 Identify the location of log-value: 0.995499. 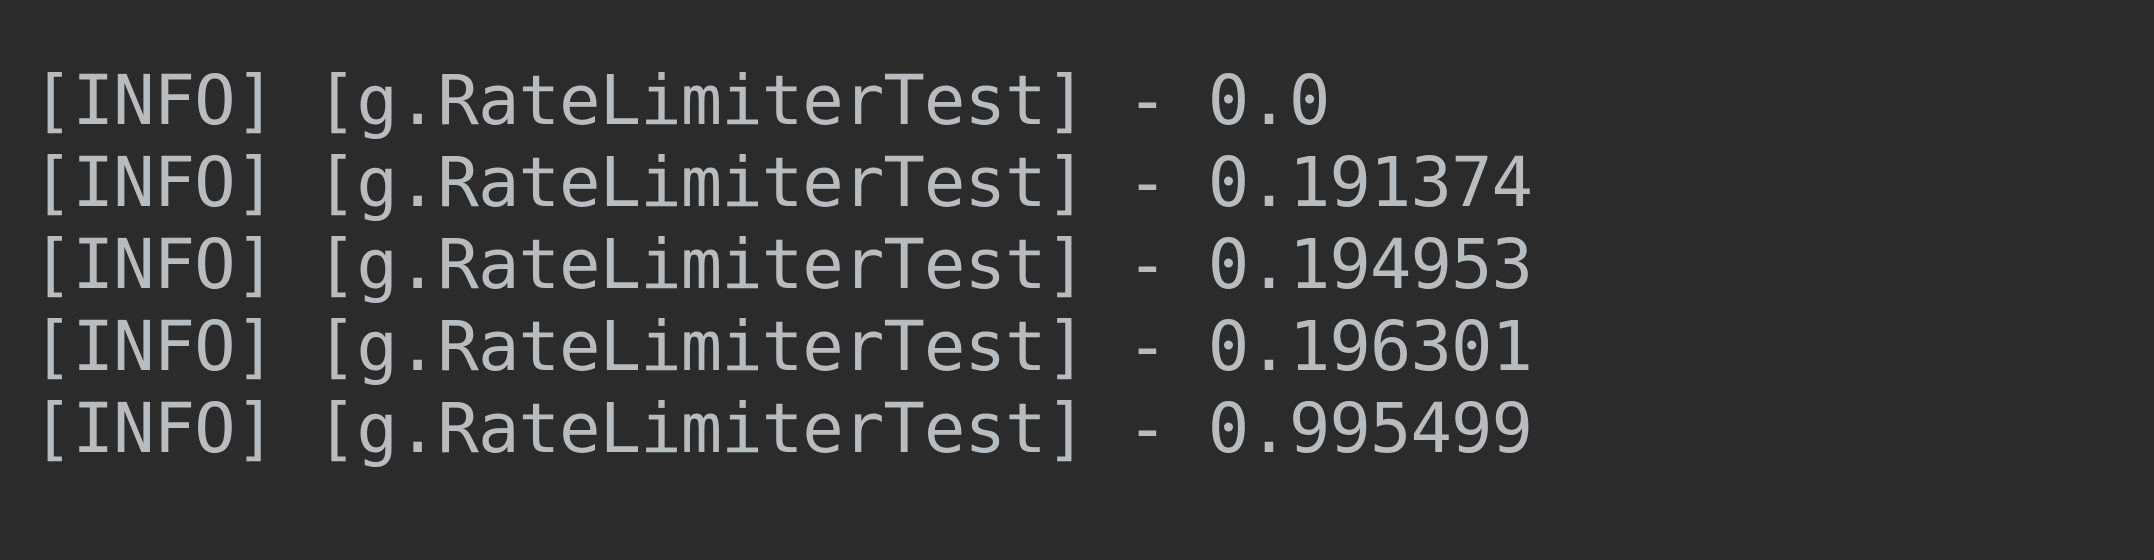
(1370, 429).